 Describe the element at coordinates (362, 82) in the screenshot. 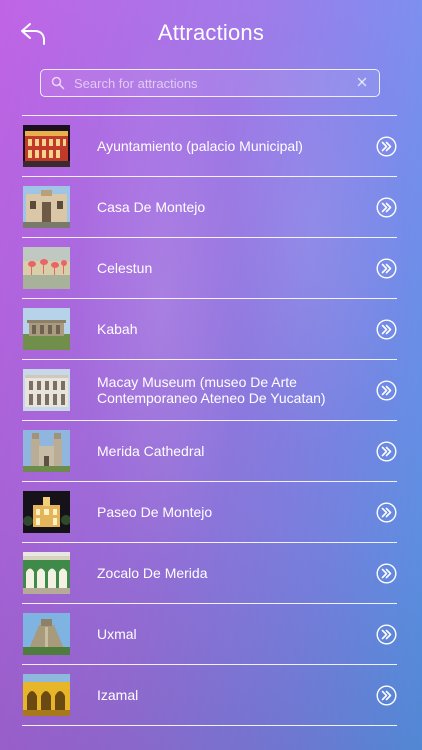

I see `close-icon` at that location.